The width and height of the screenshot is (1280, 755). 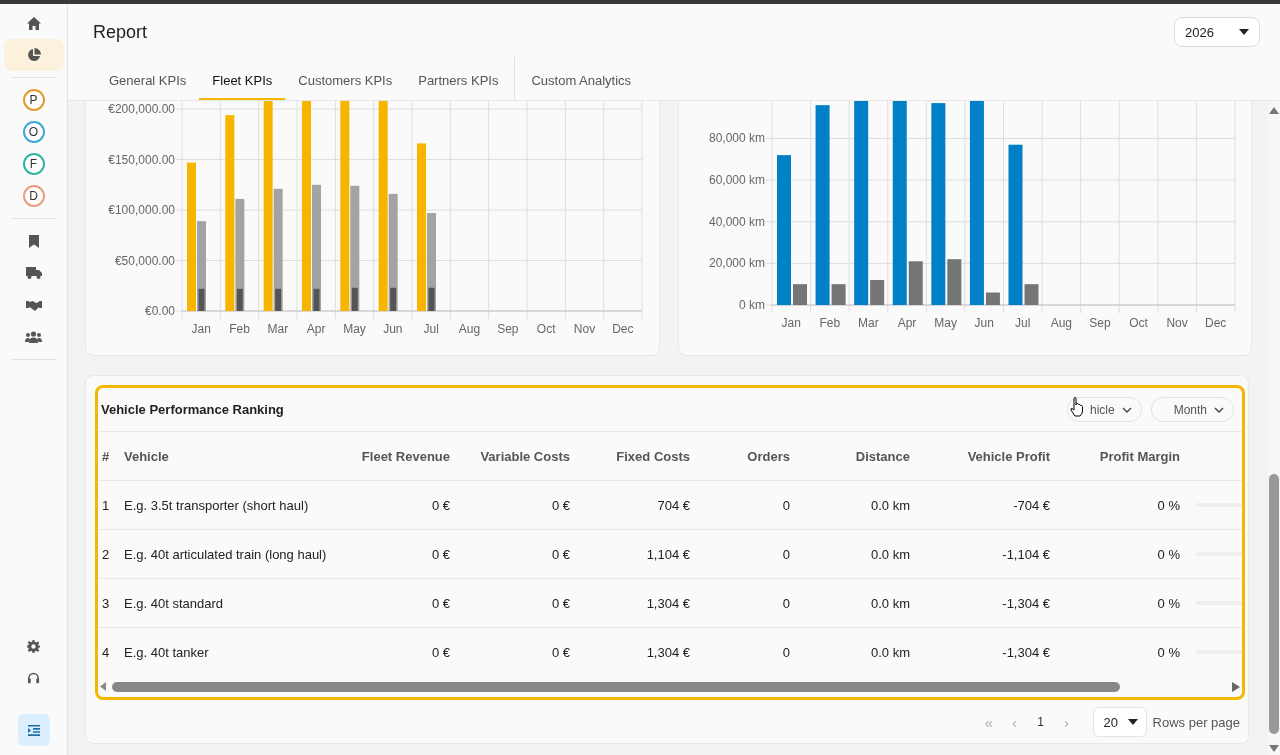 I want to click on section-title: Vehicle Performance Ranking, so click(x=192, y=409).